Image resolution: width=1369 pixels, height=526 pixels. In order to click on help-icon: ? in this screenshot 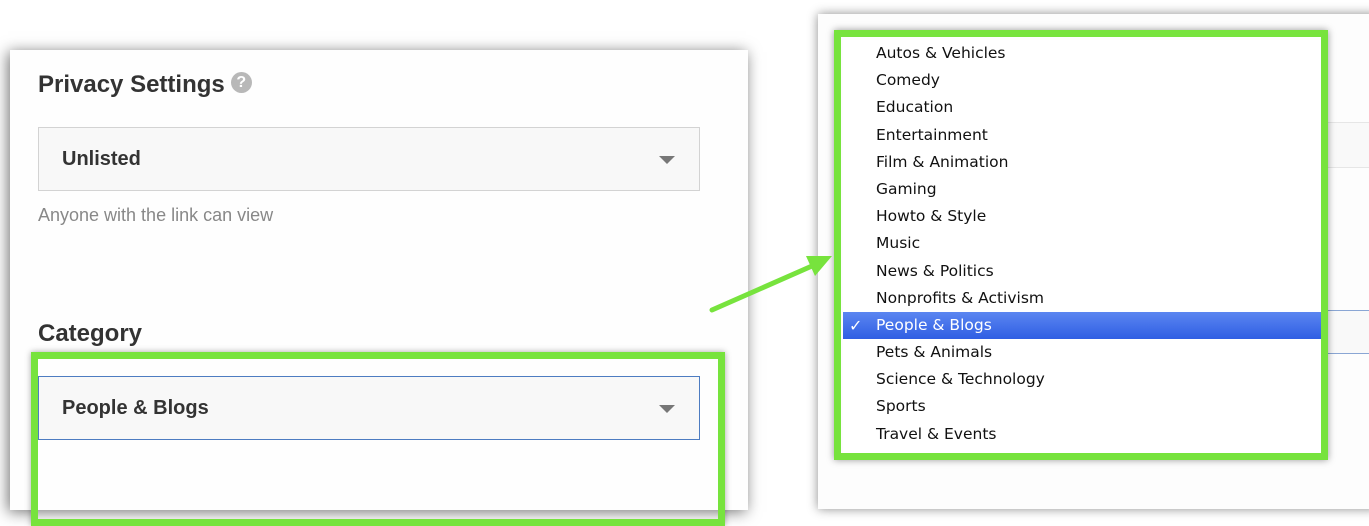, I will do `click(241, 82)`.